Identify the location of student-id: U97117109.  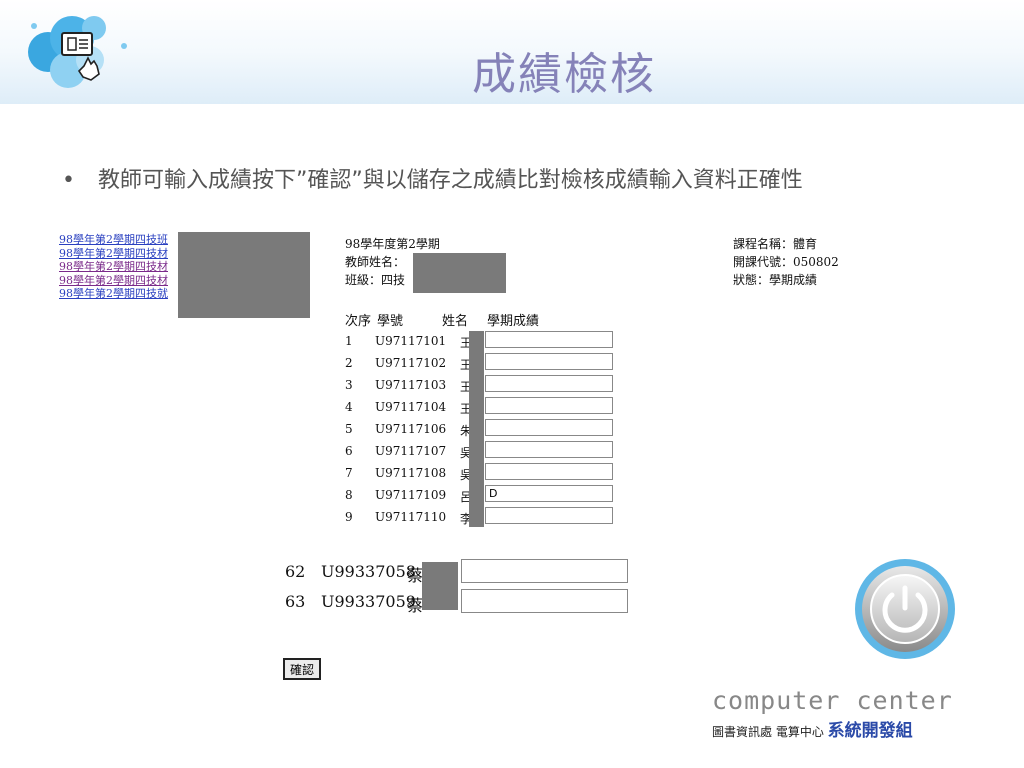
(411, 495).